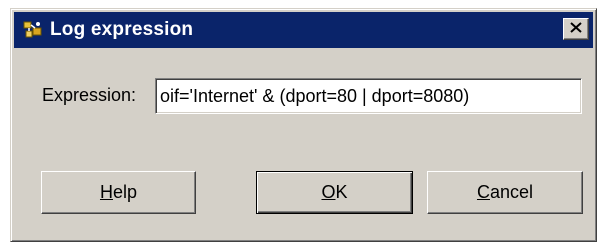 The height and width of the screenshot is (244, 600). What do you see at coordinates (368, 96) in the screenshot?
I see `expression-input` at bounding box center [368, 96].